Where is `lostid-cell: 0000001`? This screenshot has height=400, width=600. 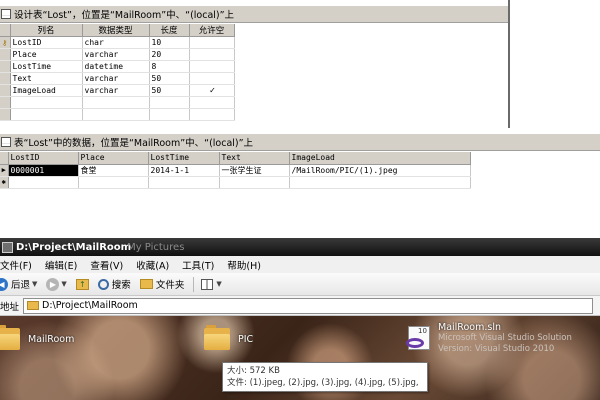
lostid-cell: 0000001 is located at coordinates (43, 170).